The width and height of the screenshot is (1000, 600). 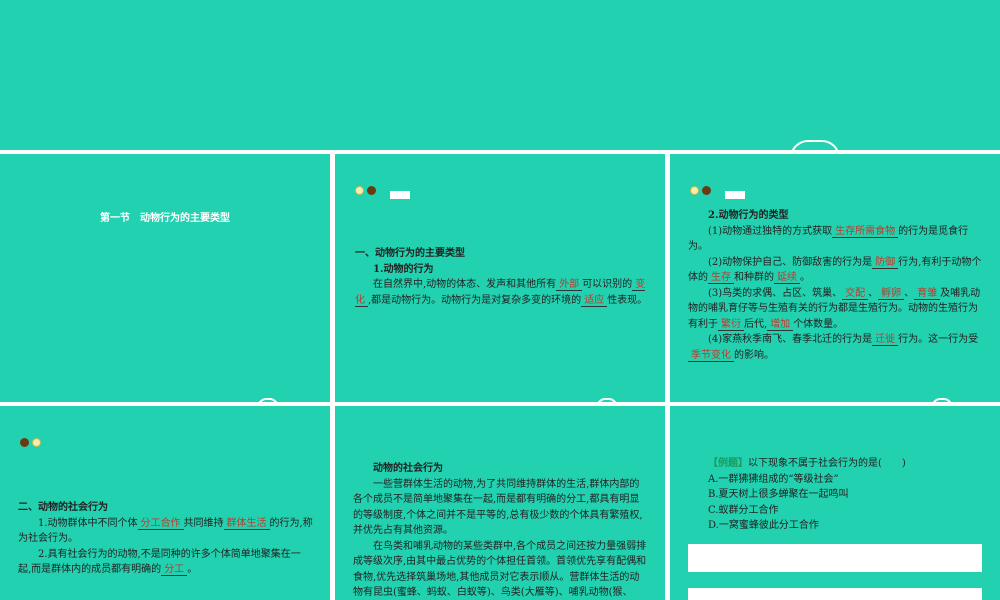 I want to click on page-title: 第一节 动物行为的主要类型, so click(x=165, y=218).